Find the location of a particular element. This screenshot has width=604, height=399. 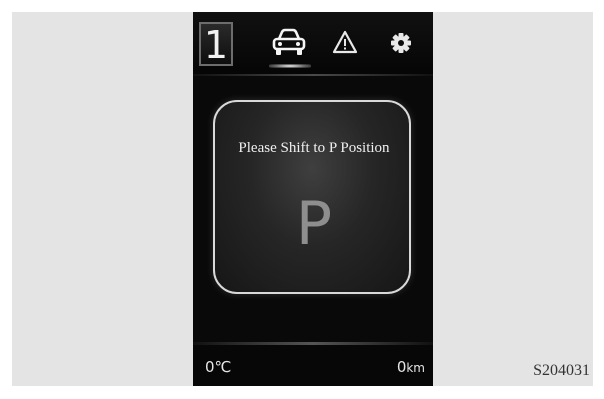

settings-gear-icon is located at coordinates (401, 43).